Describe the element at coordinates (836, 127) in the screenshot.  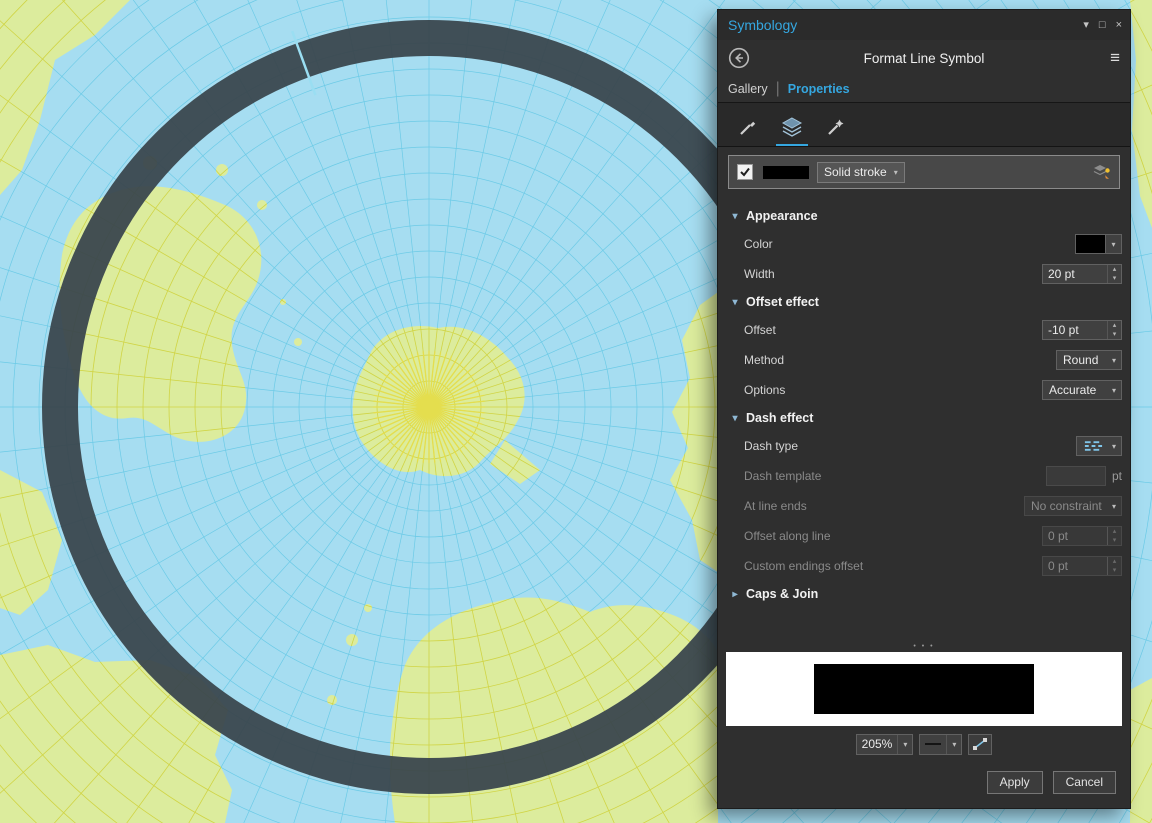
I see `structure-wand-tab-icon` at that location.